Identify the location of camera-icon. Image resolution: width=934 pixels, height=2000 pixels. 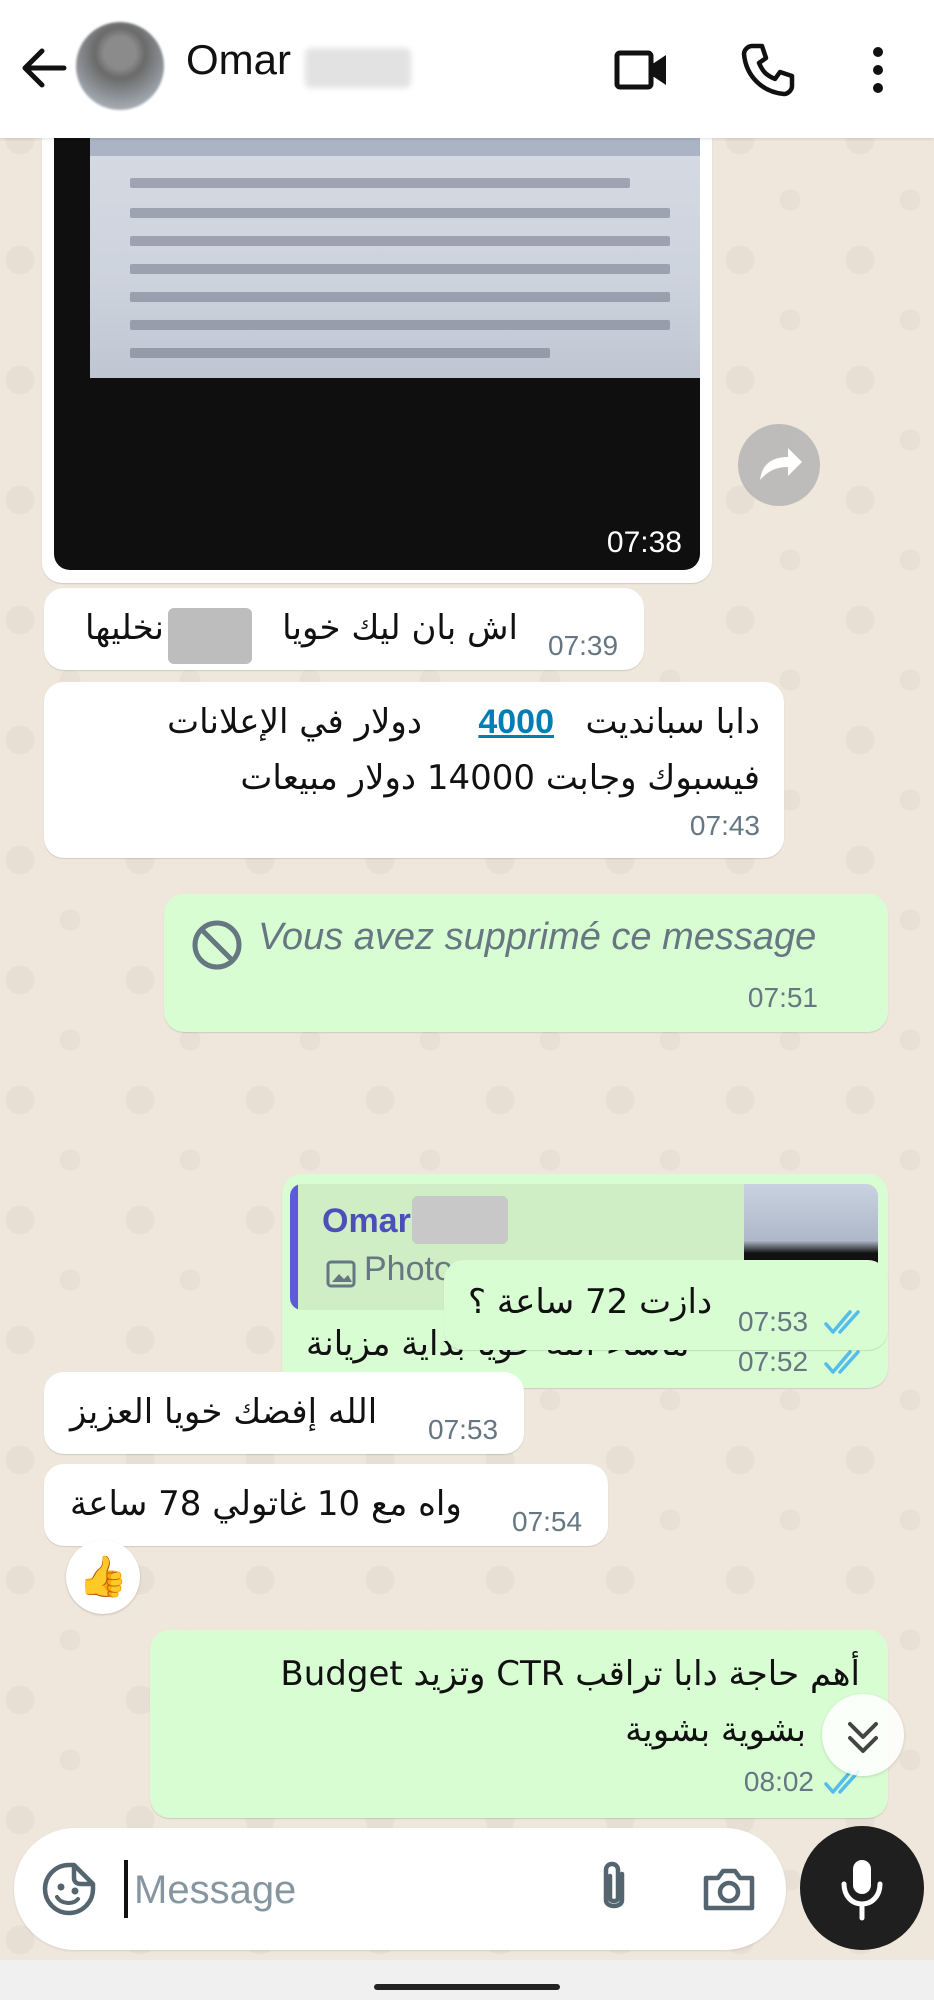
(729, 1889).